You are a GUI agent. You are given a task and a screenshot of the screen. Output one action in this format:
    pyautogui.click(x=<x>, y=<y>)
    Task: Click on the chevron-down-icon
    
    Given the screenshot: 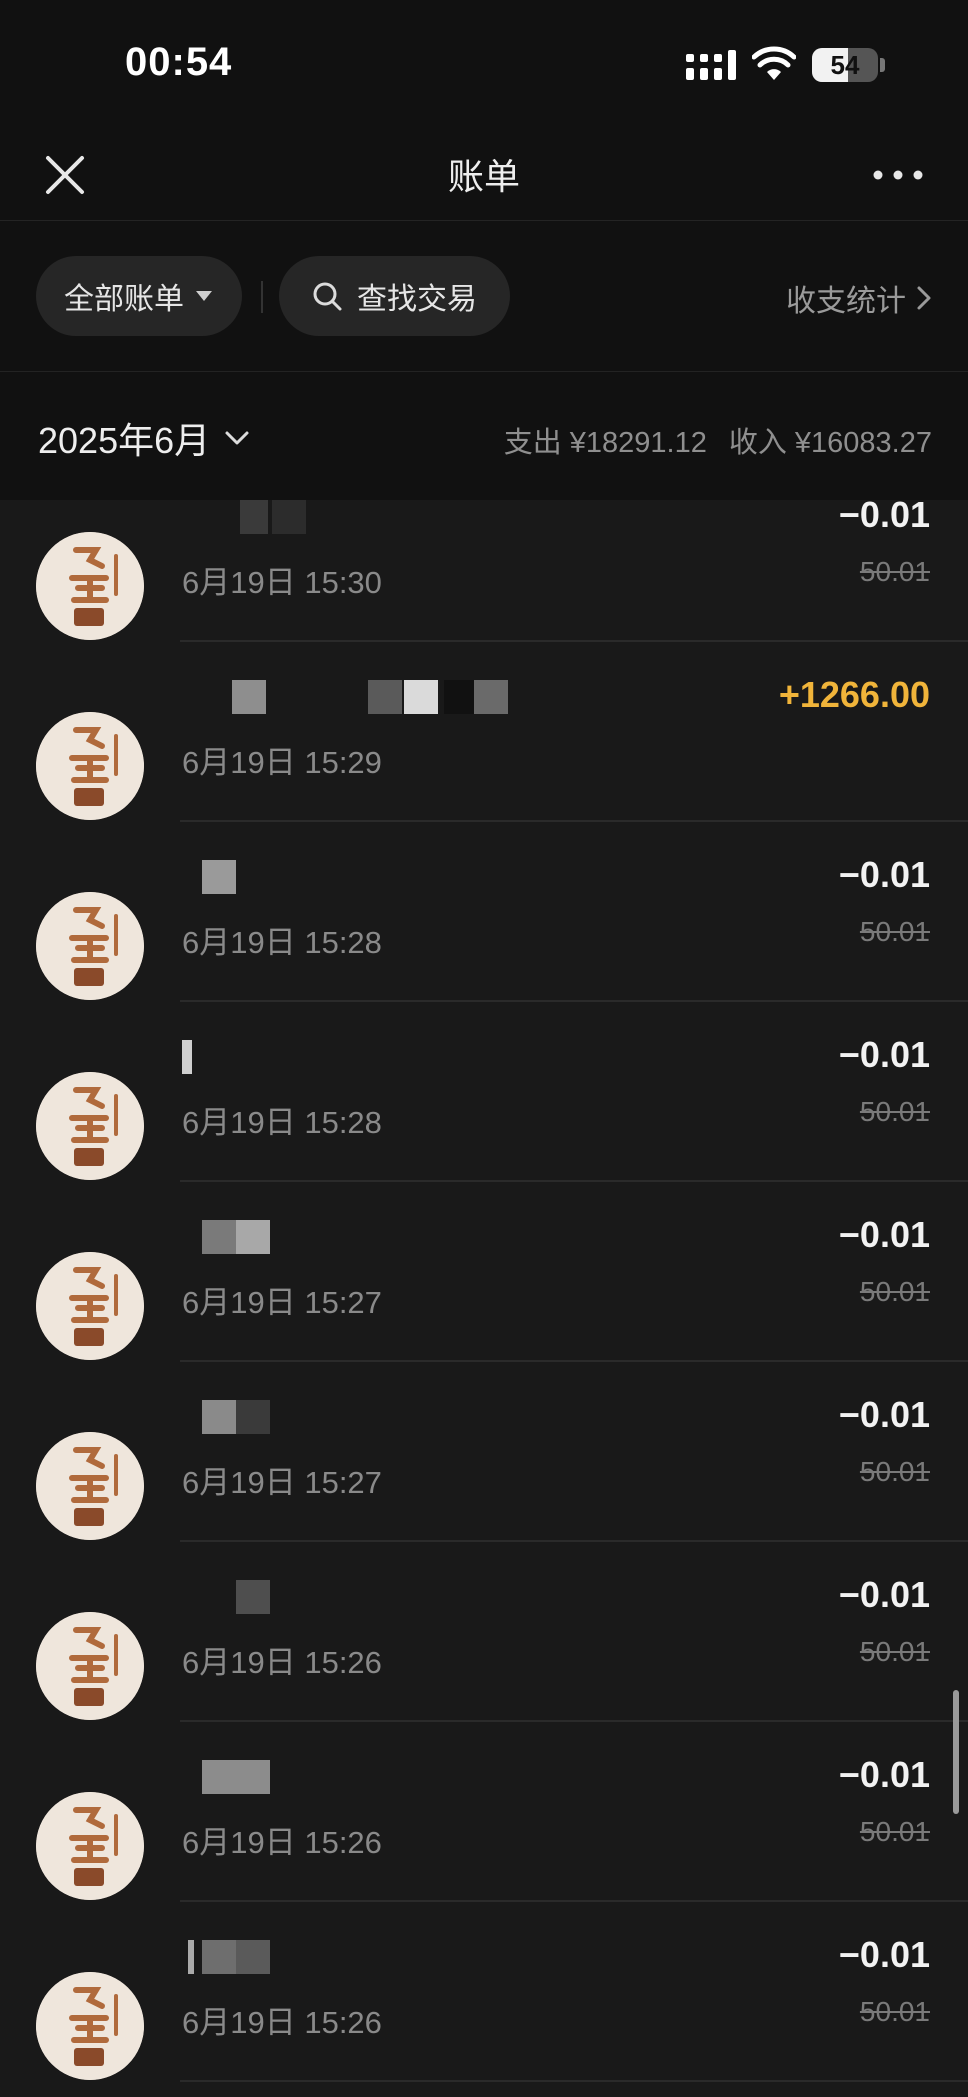 What is the action you would take?
    pyautogui.click(x=237, y=438)
    